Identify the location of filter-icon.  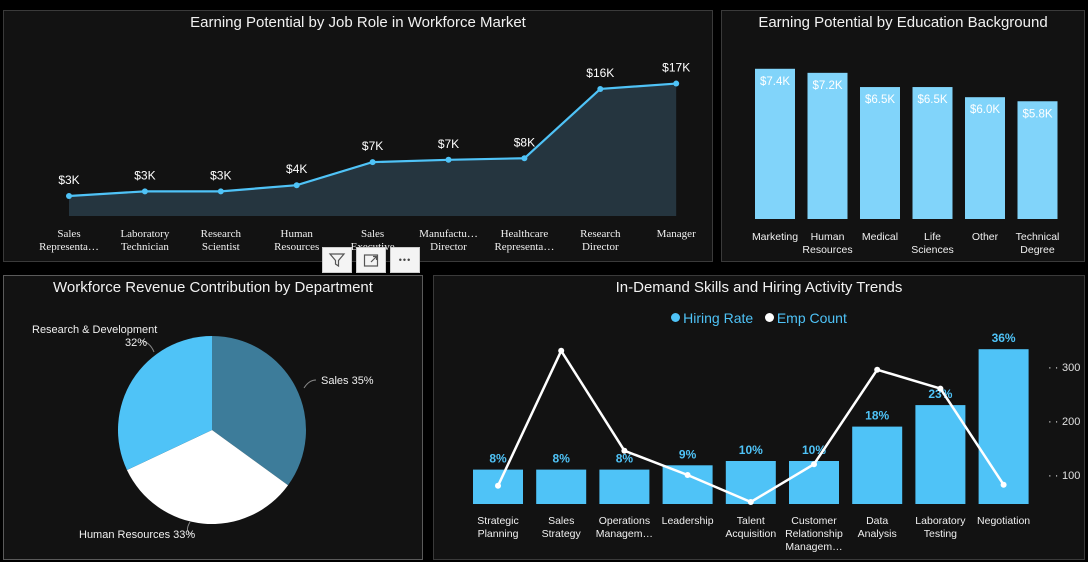
(337, 260).